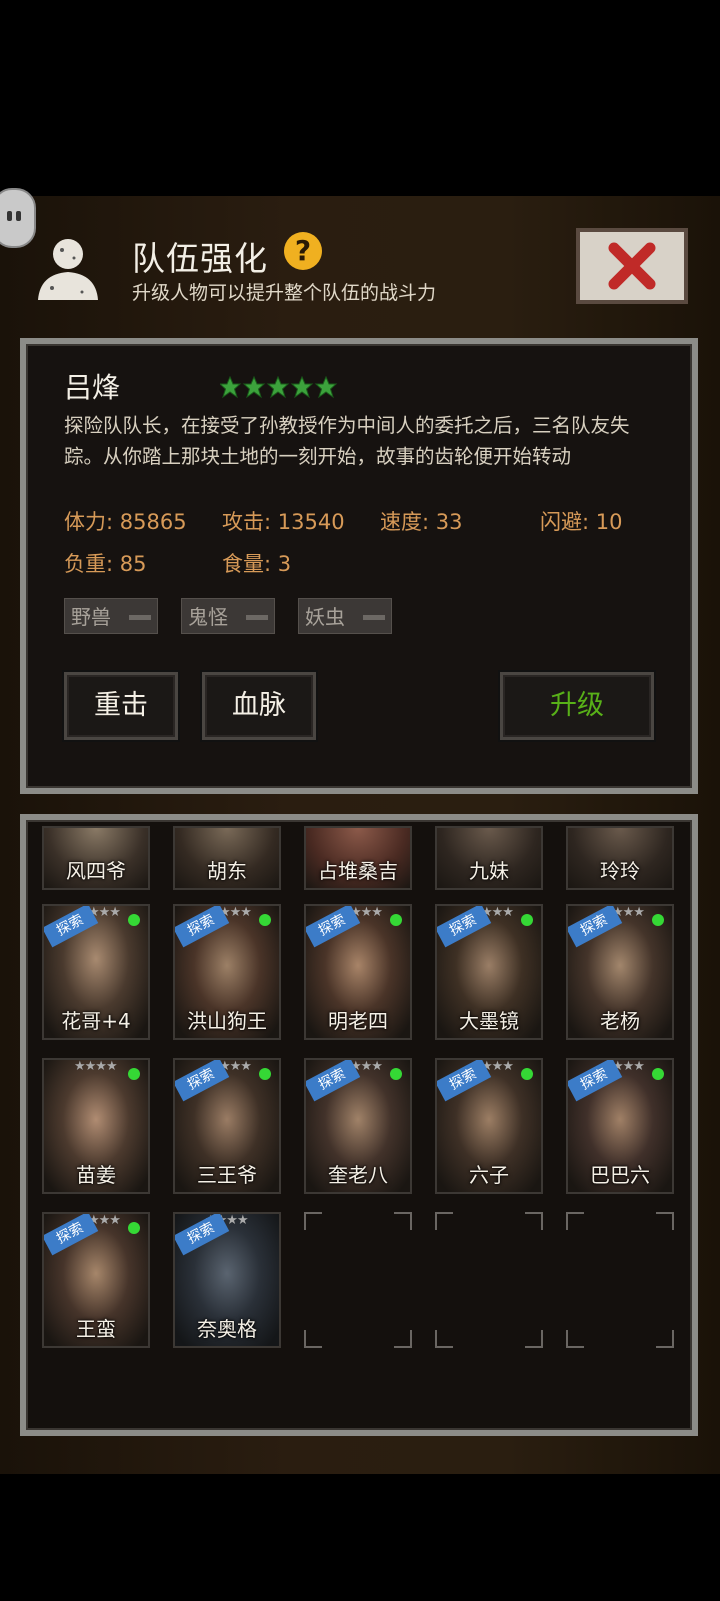  Describe the element at coordinates (358, 1126) in the screenshot. I see `roster-card: ★★★ 探索 奎老八` at that location.